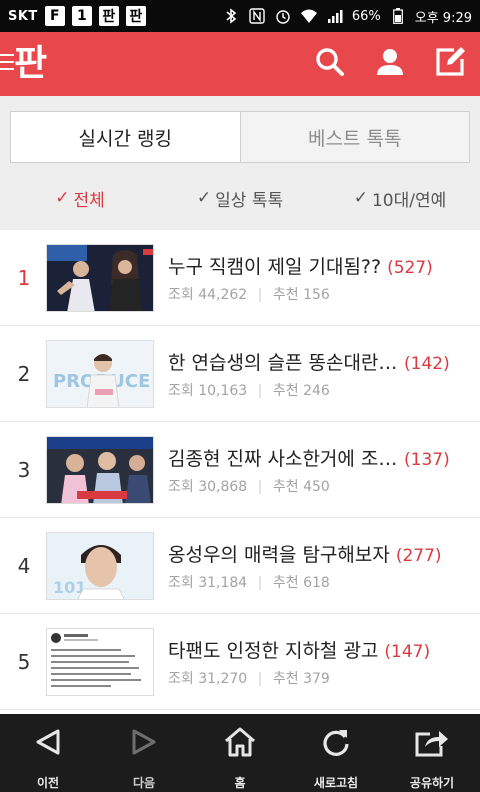  I want to click on list-item: 3 김종현 진짜 사소한거에 조카… (137) 조회 30,868 | 추천, so click(240, 470).